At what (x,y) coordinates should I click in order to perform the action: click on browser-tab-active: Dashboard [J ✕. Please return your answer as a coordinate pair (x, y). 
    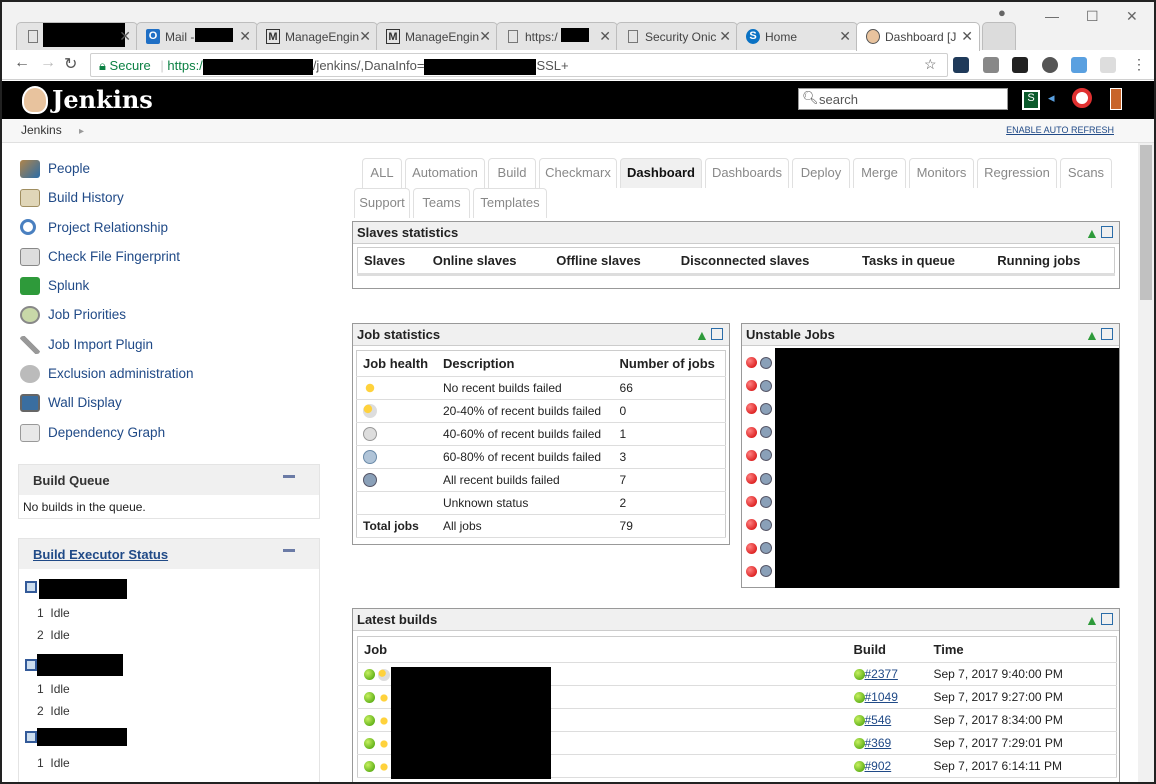
    Looking at the image, I should click on (918, 36).